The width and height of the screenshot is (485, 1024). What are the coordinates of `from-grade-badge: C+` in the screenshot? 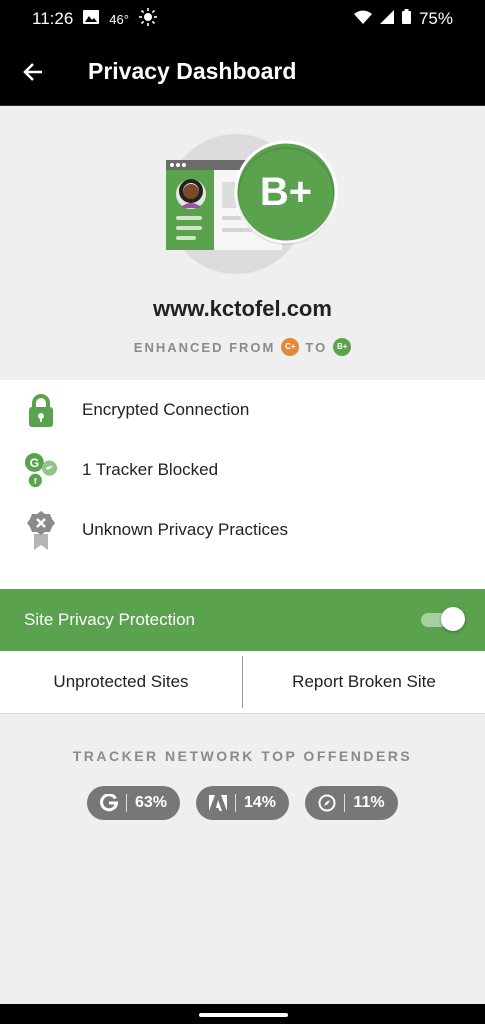 It's located at (290, 347).